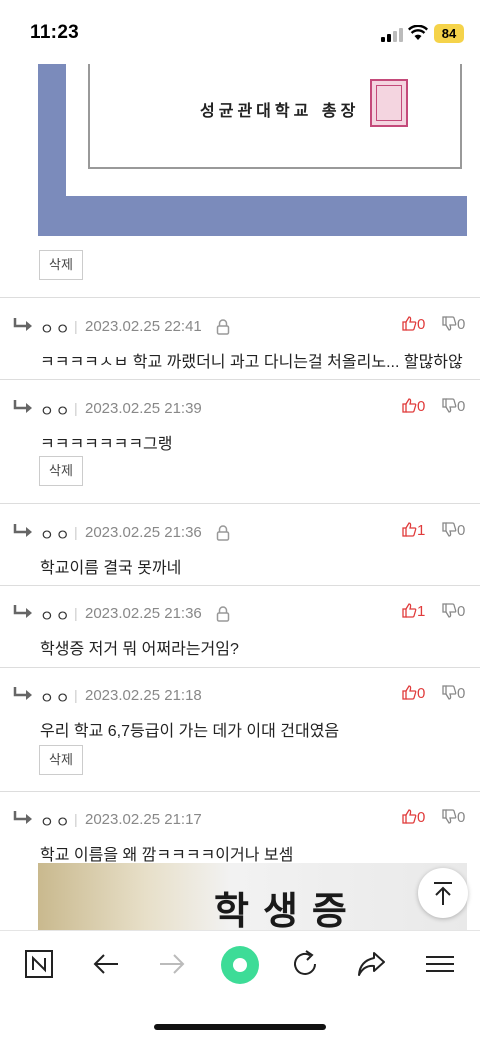 The image size is (480, 1039). I want to click on arrow-up-icon, so click(443, 893).